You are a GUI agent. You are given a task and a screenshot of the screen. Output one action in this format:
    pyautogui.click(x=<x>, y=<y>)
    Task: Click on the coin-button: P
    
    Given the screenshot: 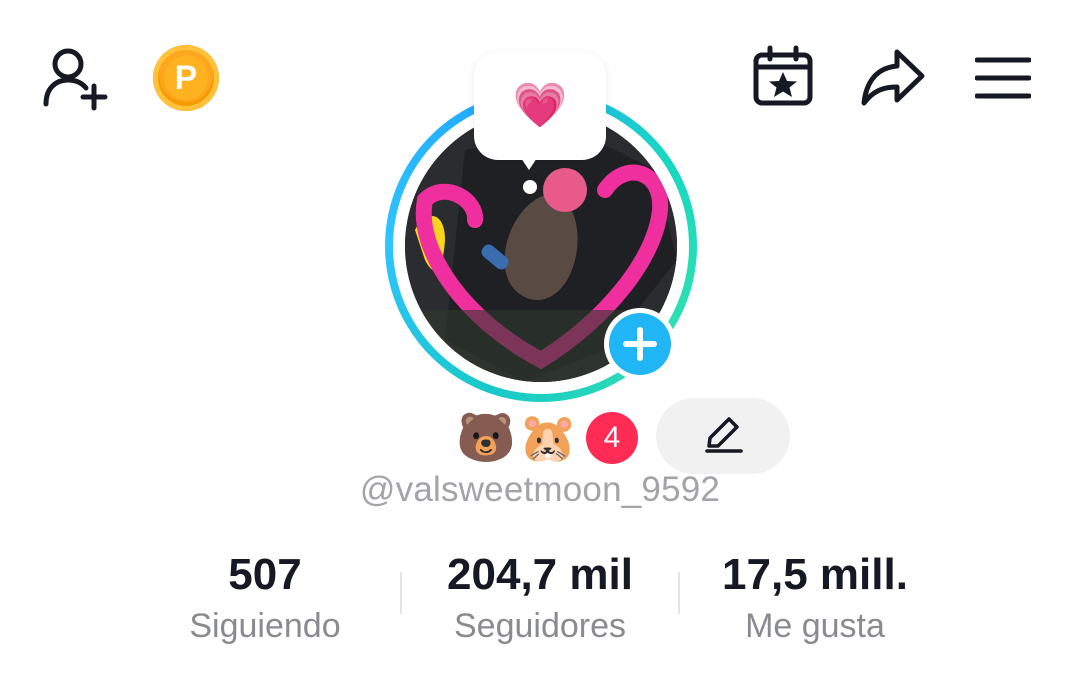 What is the action you would take?
    pyautogui.click(x=186, y=78)
    